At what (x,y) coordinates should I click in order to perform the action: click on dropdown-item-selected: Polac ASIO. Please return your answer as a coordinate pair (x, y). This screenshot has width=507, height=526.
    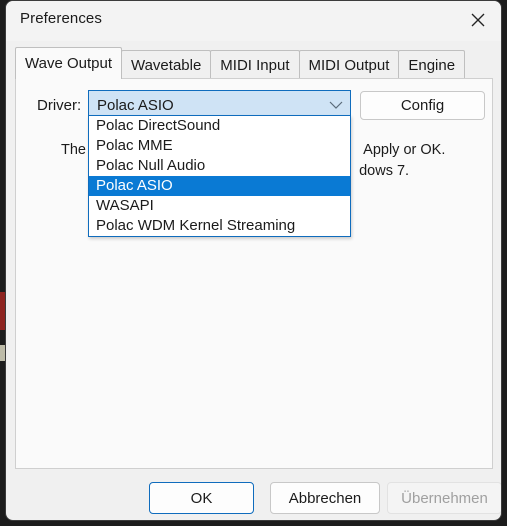
    Looking at the image, I should click on (219, 186).